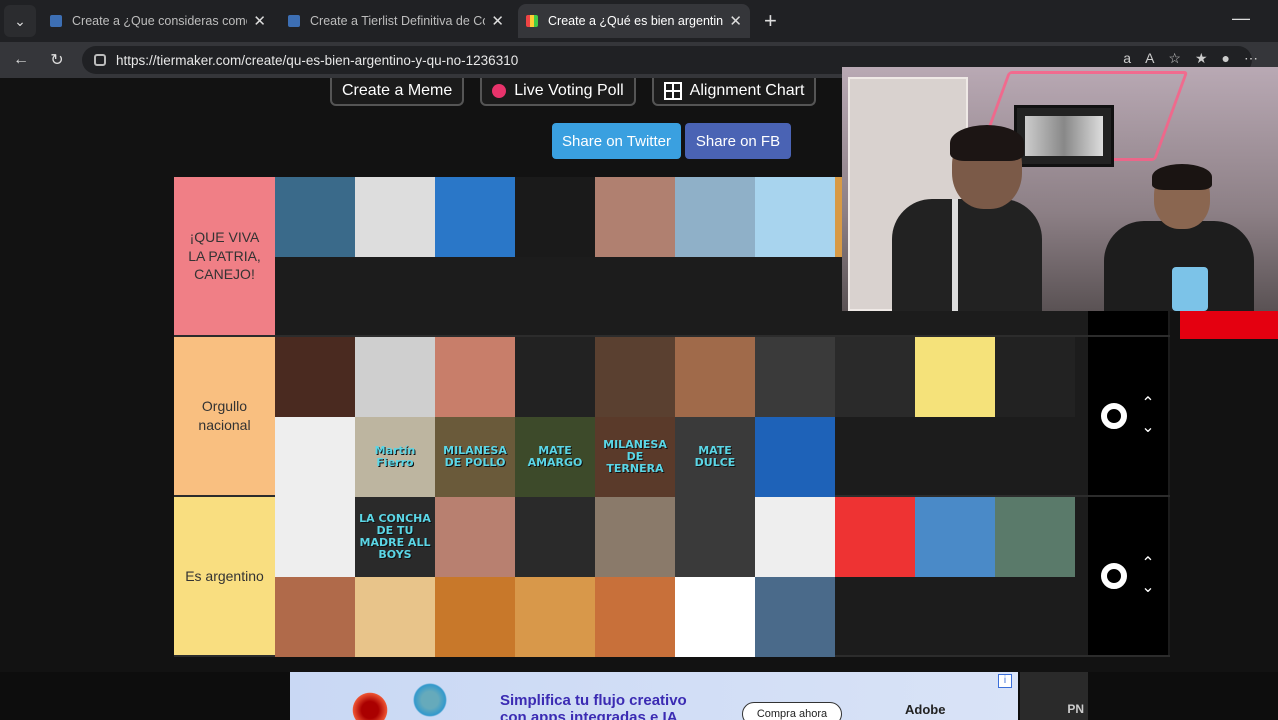 The image size is (1278, 720). I want to click on tab-title: Create a ¿Qué es bien argentino y, so click(636, 21).